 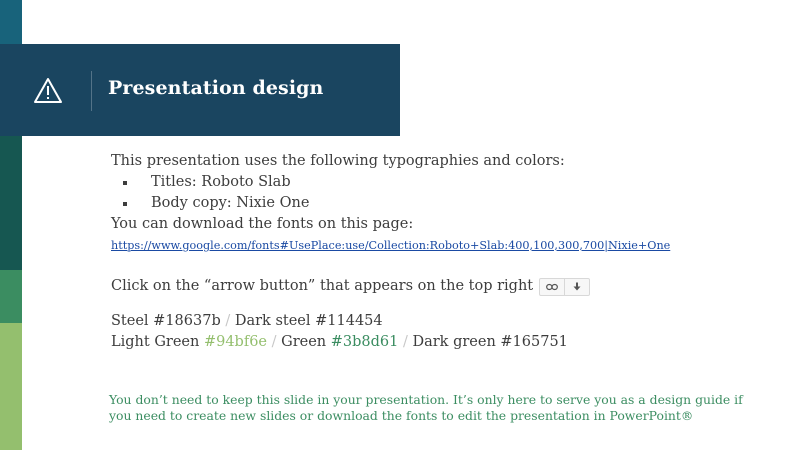 I want to click on link-icon, so click(x=552, y=287).